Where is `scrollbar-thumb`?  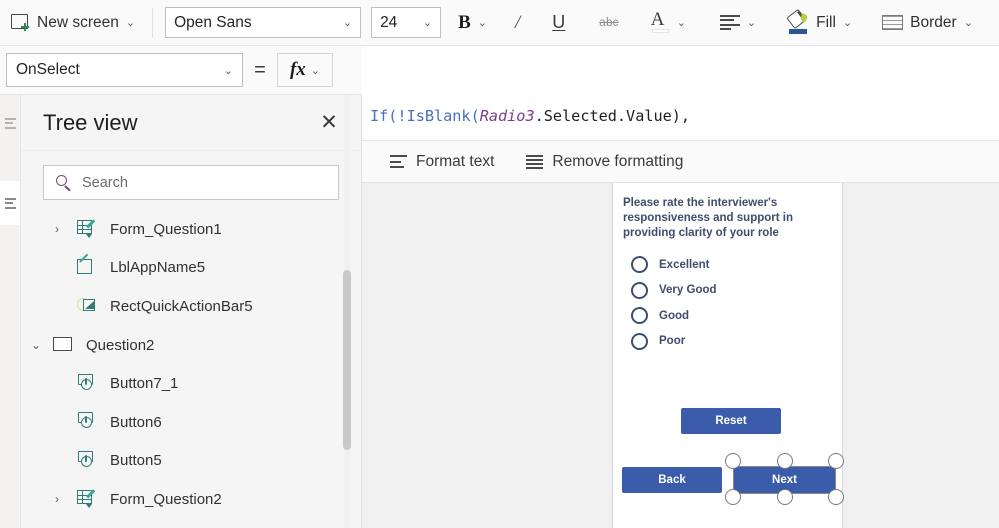 scrollbar-thumb is located at coordinates (347, 360).